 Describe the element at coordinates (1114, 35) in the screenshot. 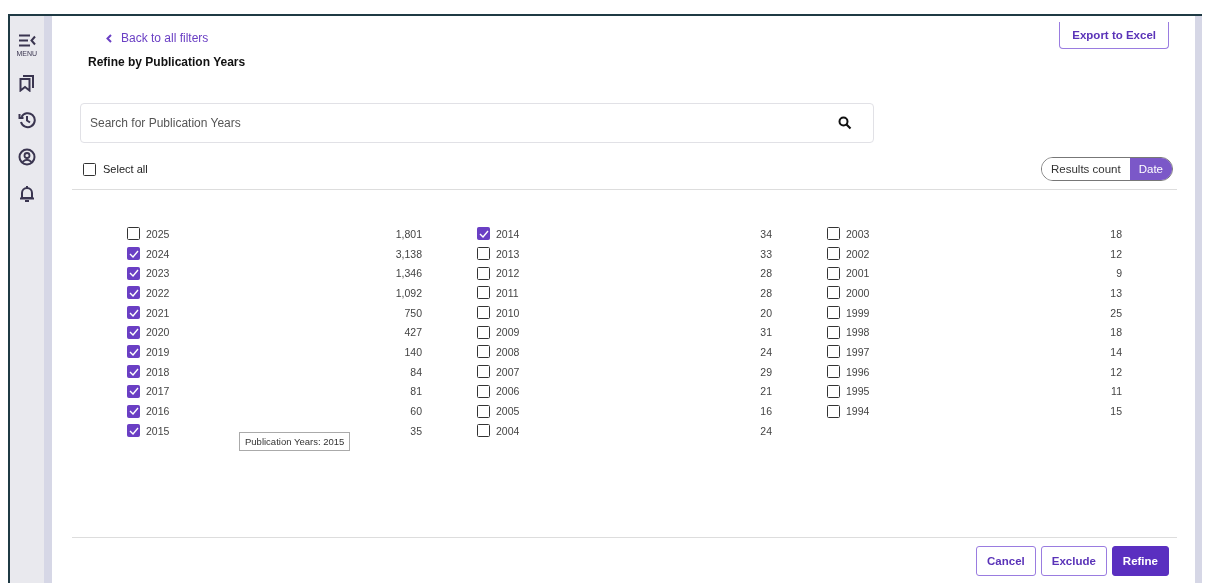

I see `export-button: Export to Excel` at that location.